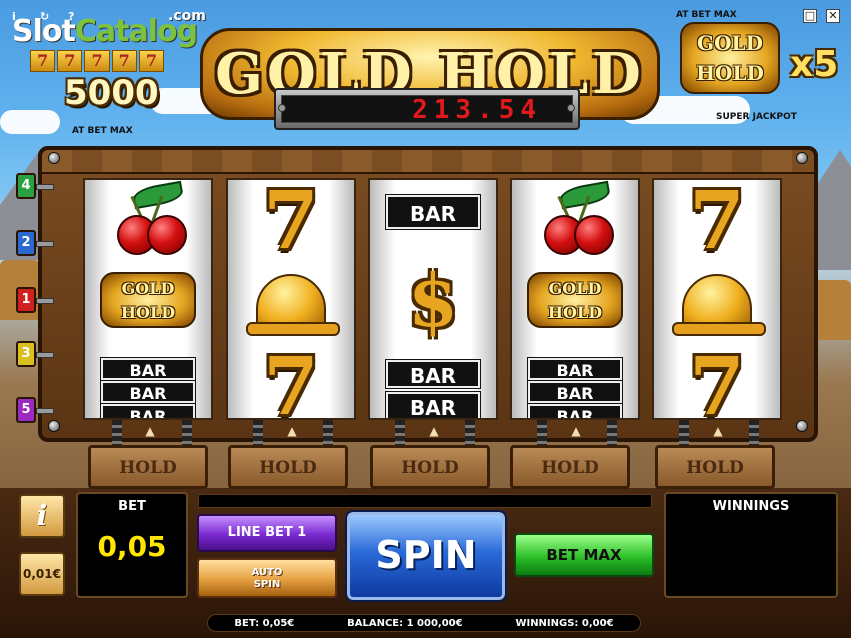  I want to click on status-bet: BET: 0,05€, so click(264, 623).